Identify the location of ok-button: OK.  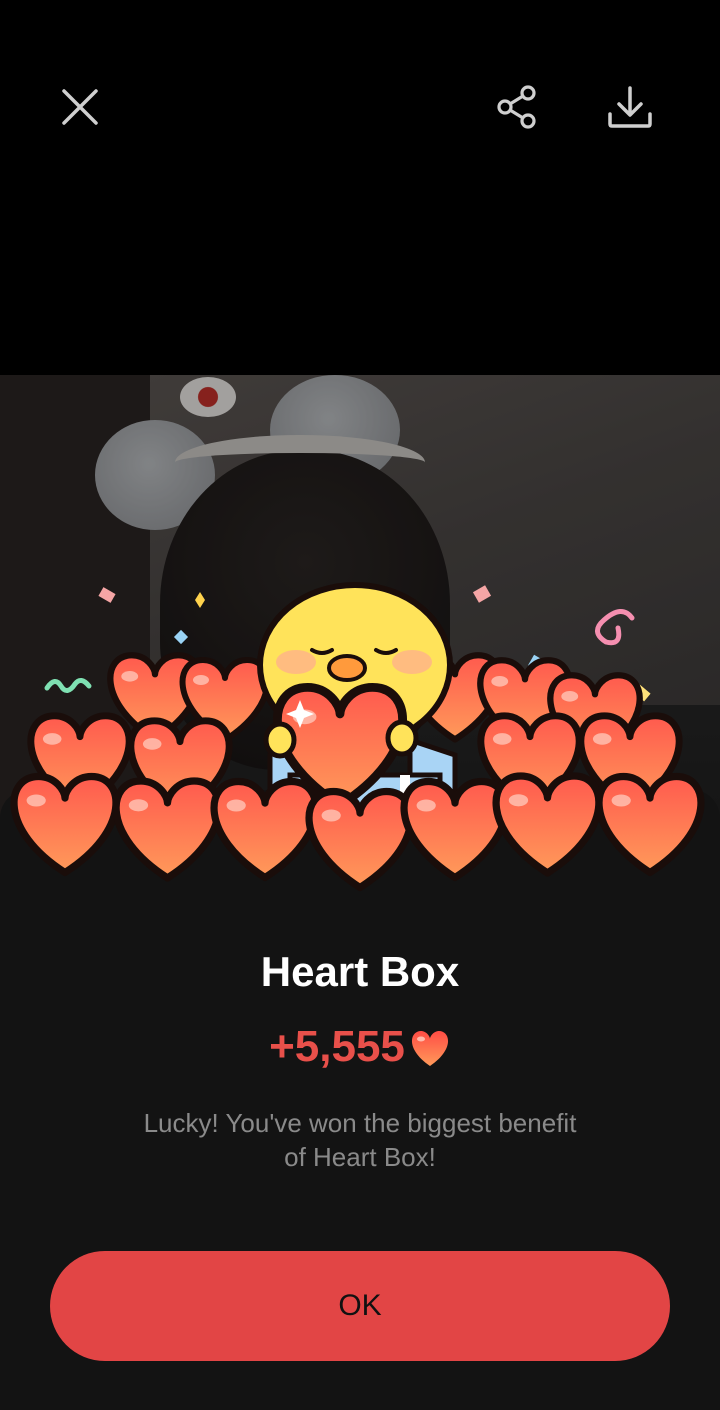
(360, 1306).